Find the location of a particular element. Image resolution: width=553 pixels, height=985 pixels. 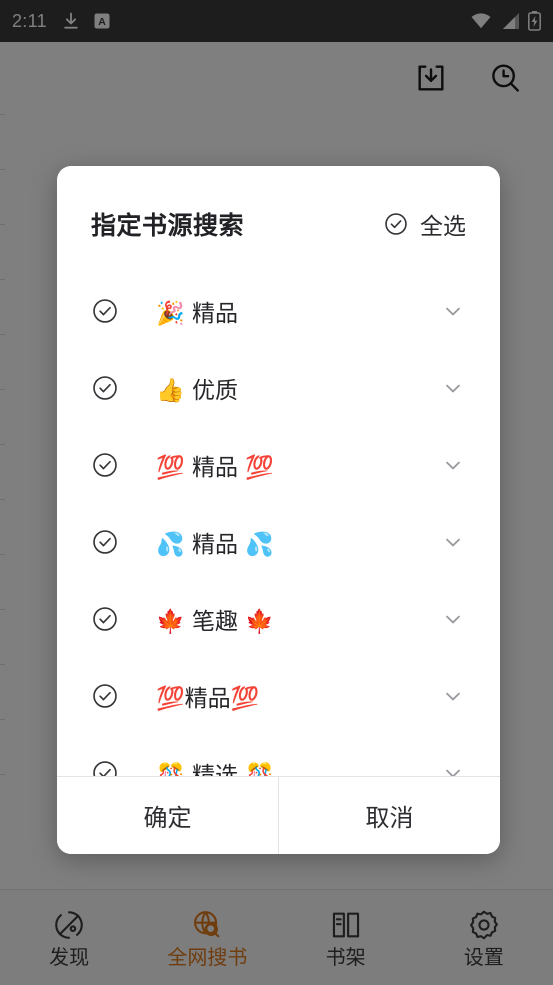

dialog-action-bar: 确定 取消 is located at coordinates (278, 815).